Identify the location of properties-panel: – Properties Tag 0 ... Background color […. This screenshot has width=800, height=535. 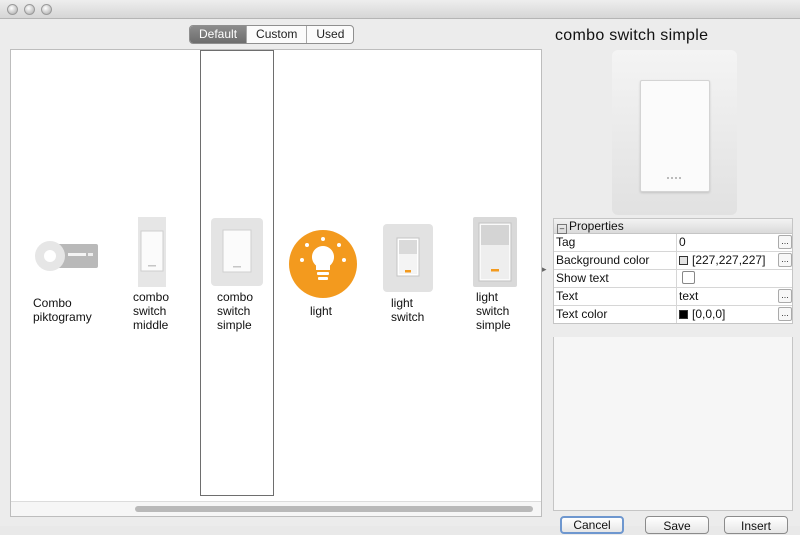
(673, 271).